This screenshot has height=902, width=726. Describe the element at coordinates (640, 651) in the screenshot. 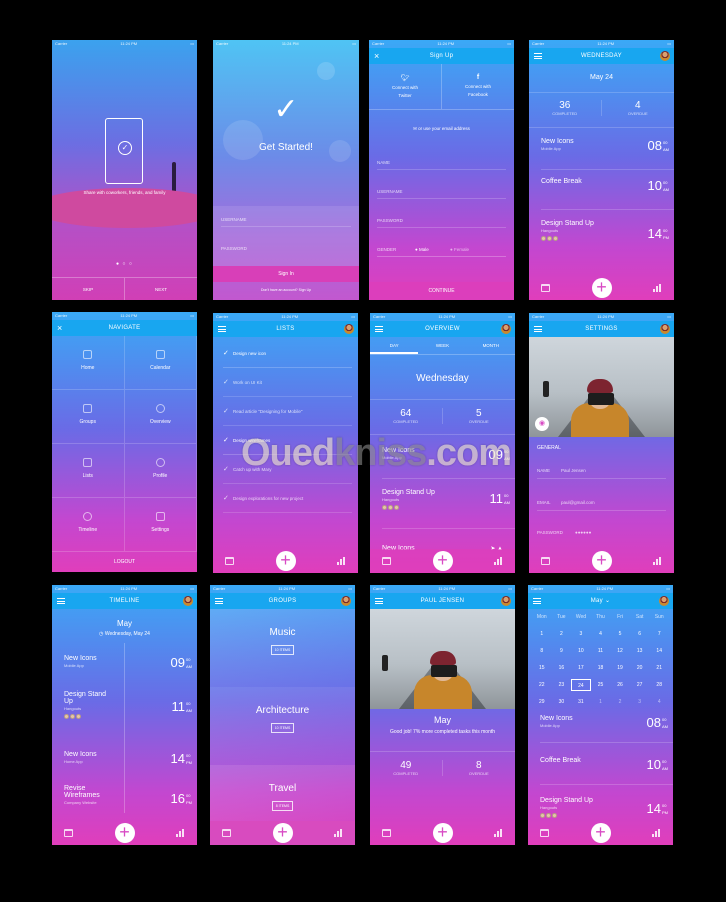

I see `calendar-day: 13` at that location.